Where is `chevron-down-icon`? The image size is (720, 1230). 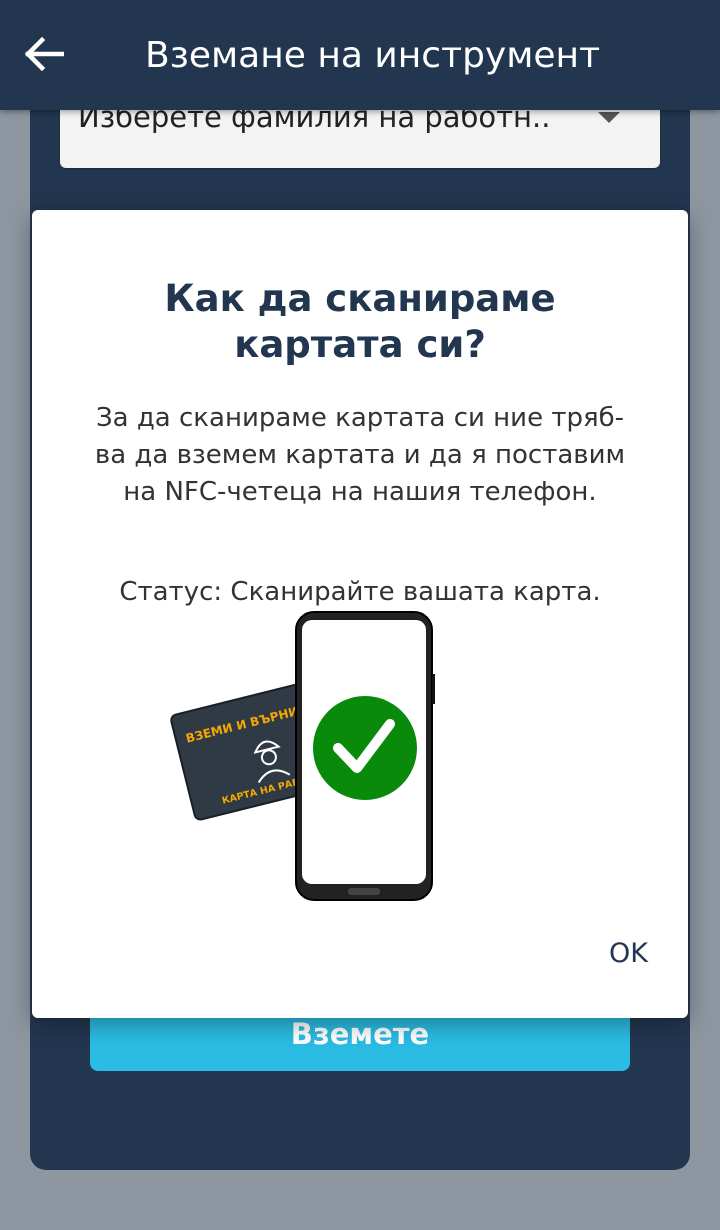 chevron-down-icon is located at coordinates (609, 117).